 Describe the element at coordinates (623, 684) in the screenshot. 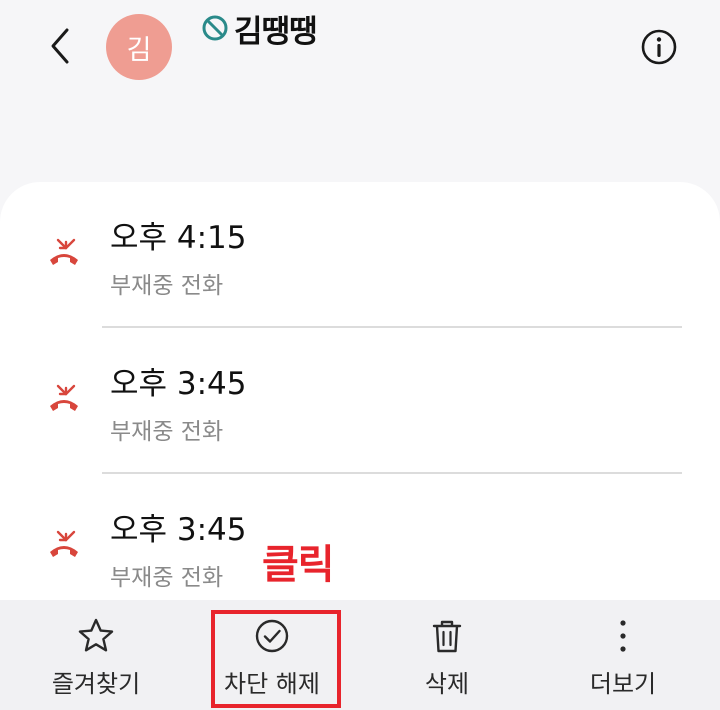

I see `more-label: 더보기` at that location.